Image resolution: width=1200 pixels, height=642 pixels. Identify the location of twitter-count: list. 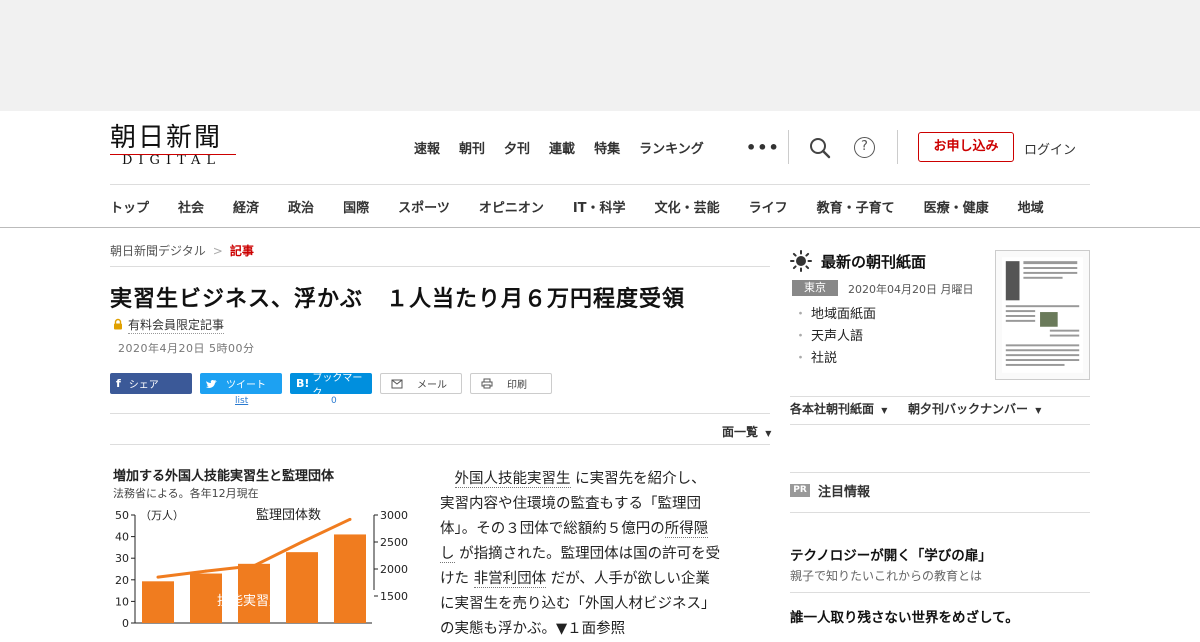
(241, 401).